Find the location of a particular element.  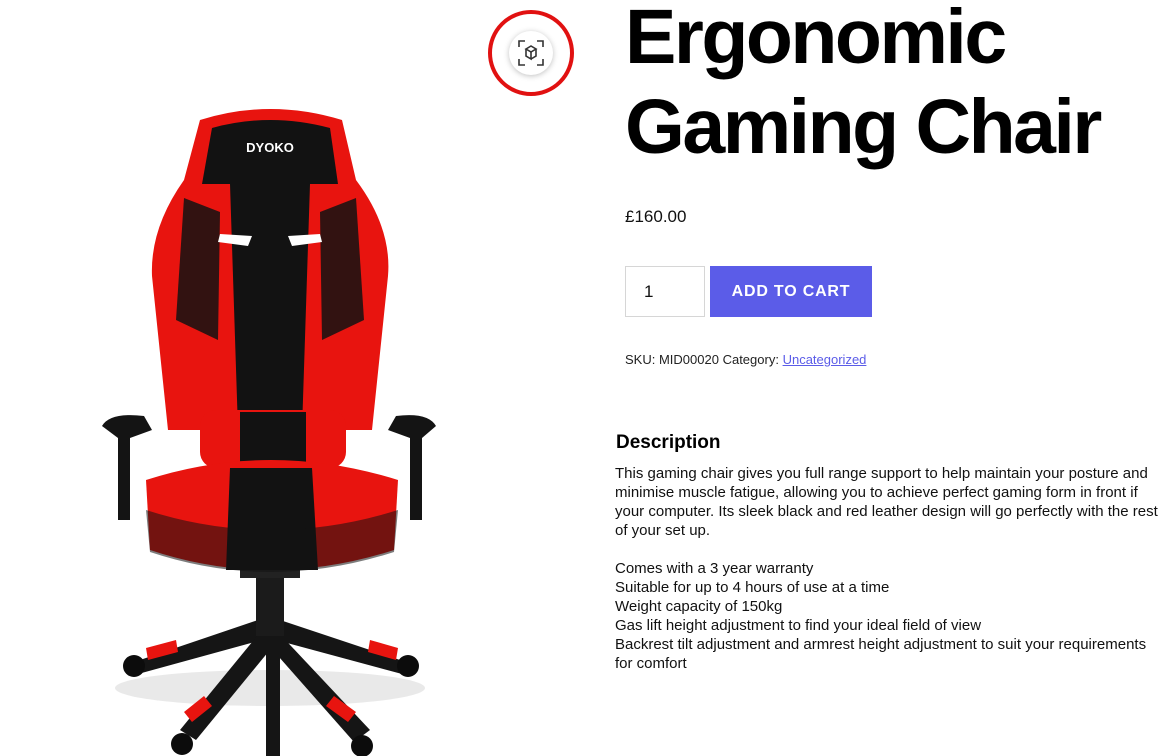

view-in-3d-icon is located at coordinates (531, 53).